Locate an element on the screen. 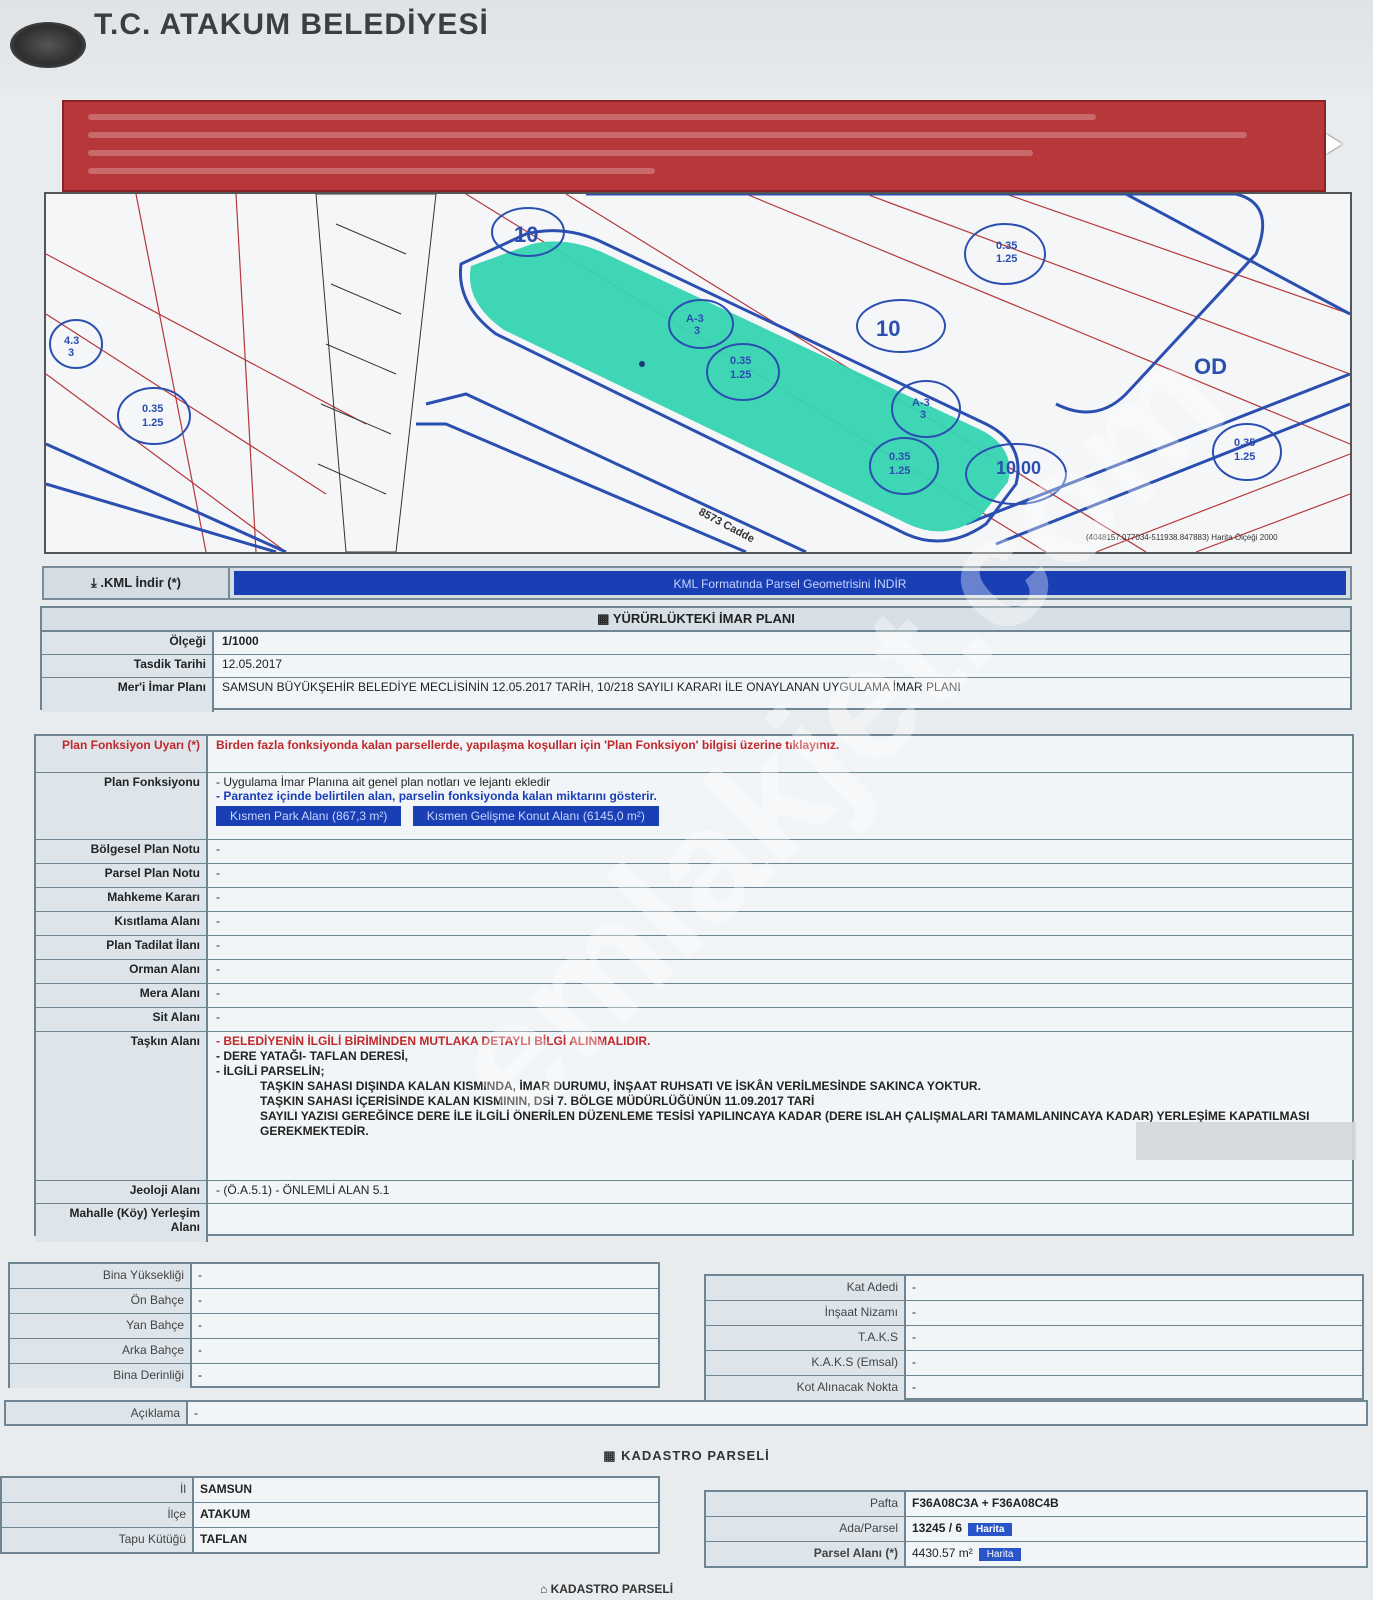  table-row: Bina Derinliği - is located at coordinates (334, 1375).